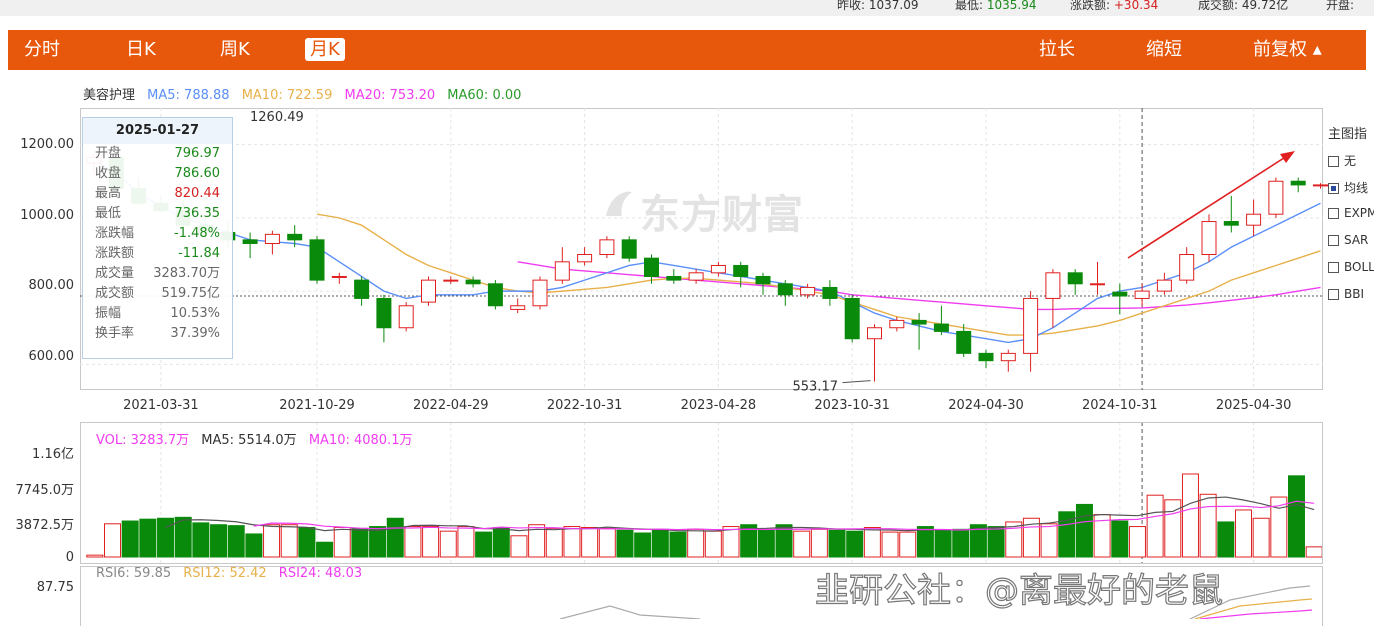  What do you see at coordinates (45, 525) in the screenshot?
I see `volume-tick-label: 3872.5万` at bounding box center [45, 525].